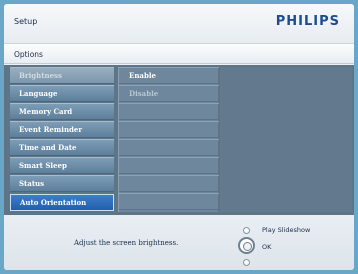 The image size is (358, 274). Describe the element at coordinates (169, 93) in the screenshot. I see `submenu-item-disable: Disable` at that location.